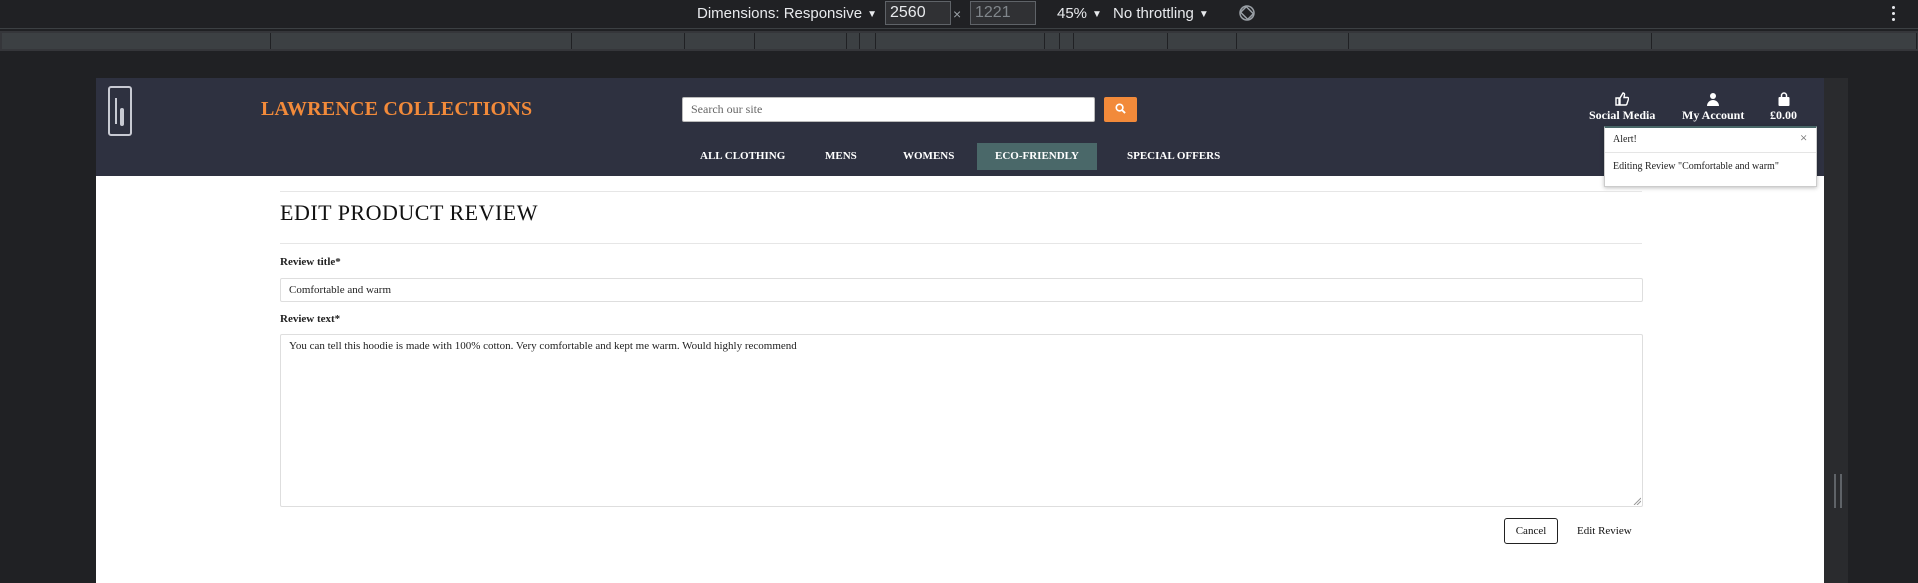 The image size is (1918, 583). I want to click on alert-divider, so click(1710, 152).